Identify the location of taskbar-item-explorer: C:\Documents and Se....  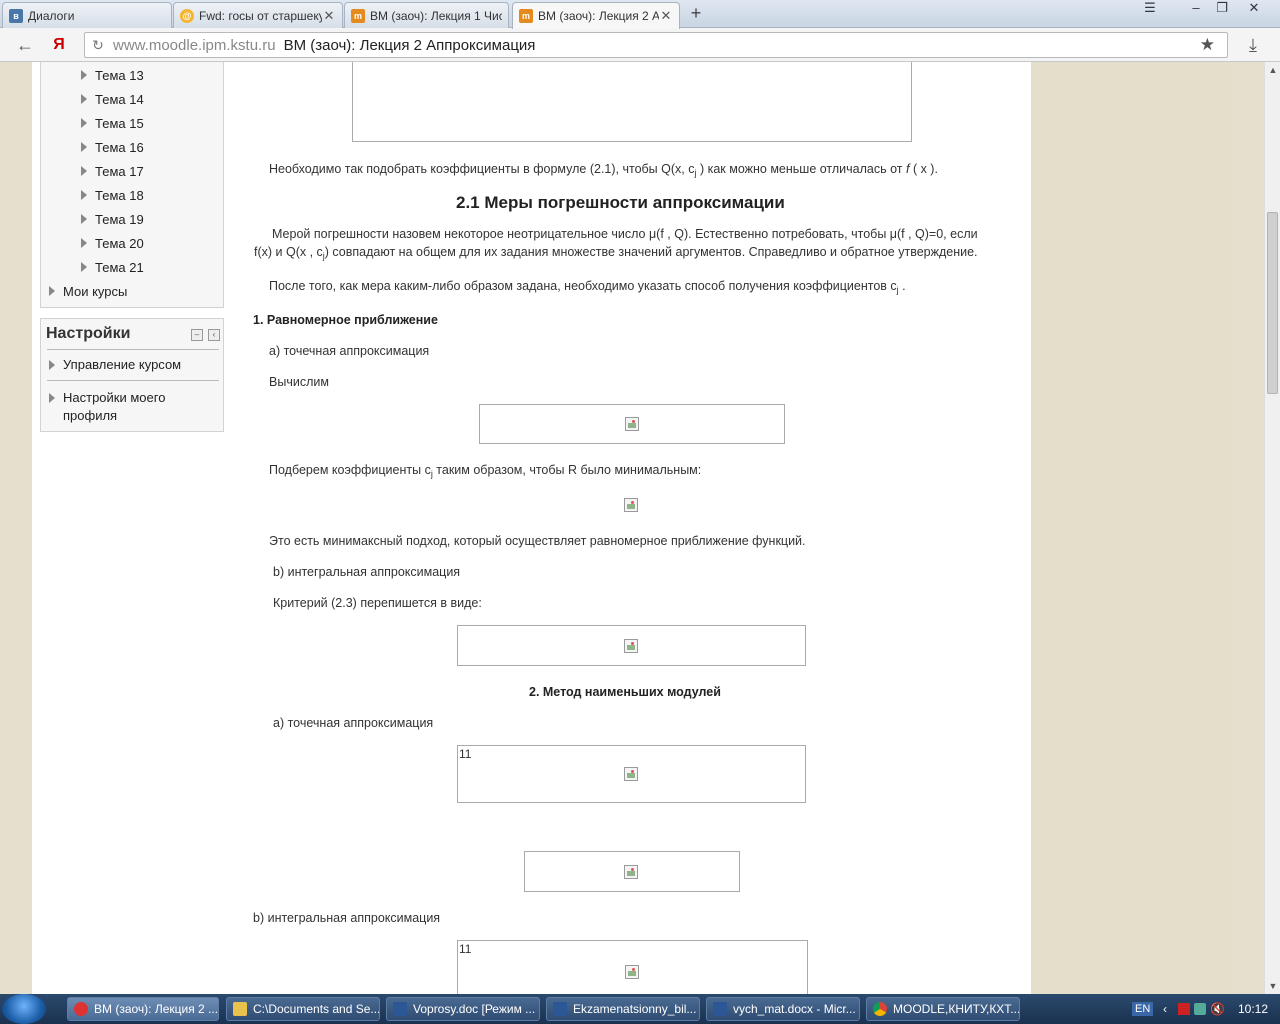
(303, 1009).